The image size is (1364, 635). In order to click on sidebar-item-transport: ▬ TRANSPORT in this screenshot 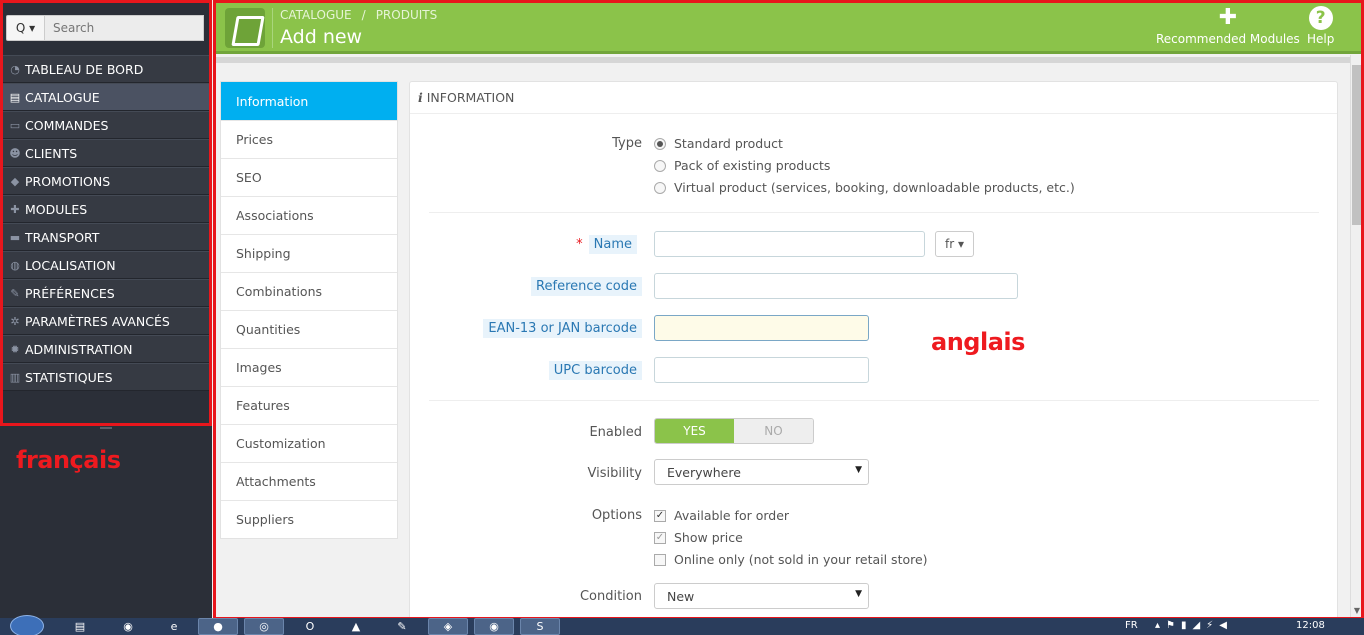, I will do `click(105, 237)`.